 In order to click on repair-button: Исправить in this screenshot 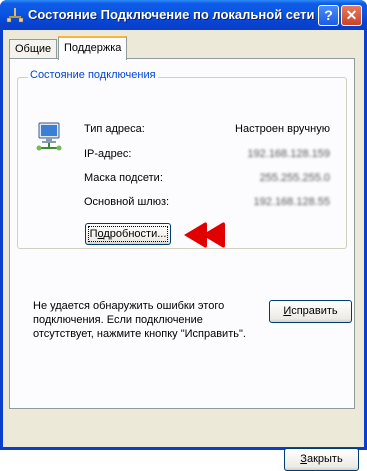, I will do `click(310, 311)`.